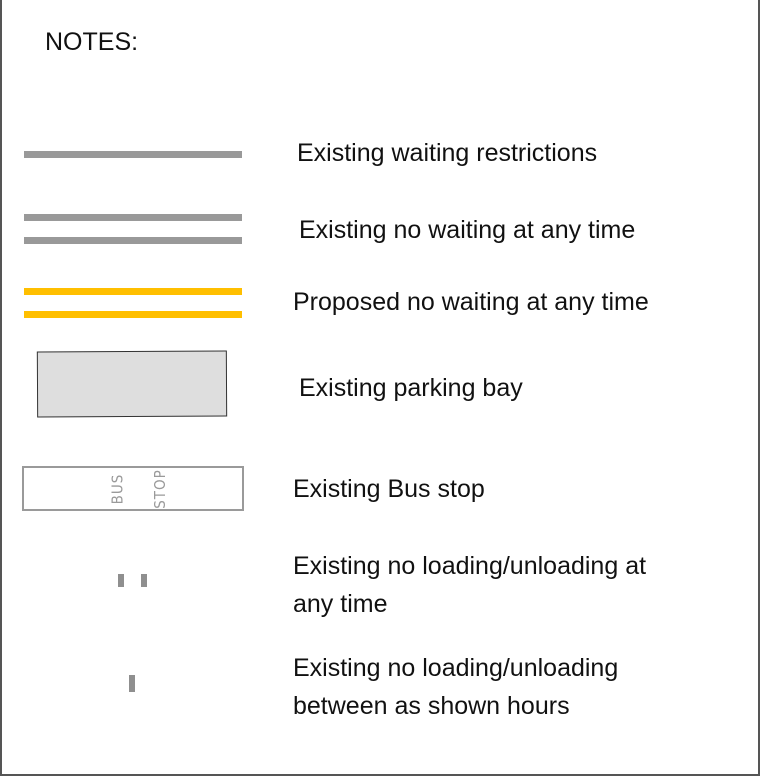 This screenshot has width=764, height=776. I want to click on no-loading-hours-label-line1: Existing no loading/unloading, so click(456, 668).